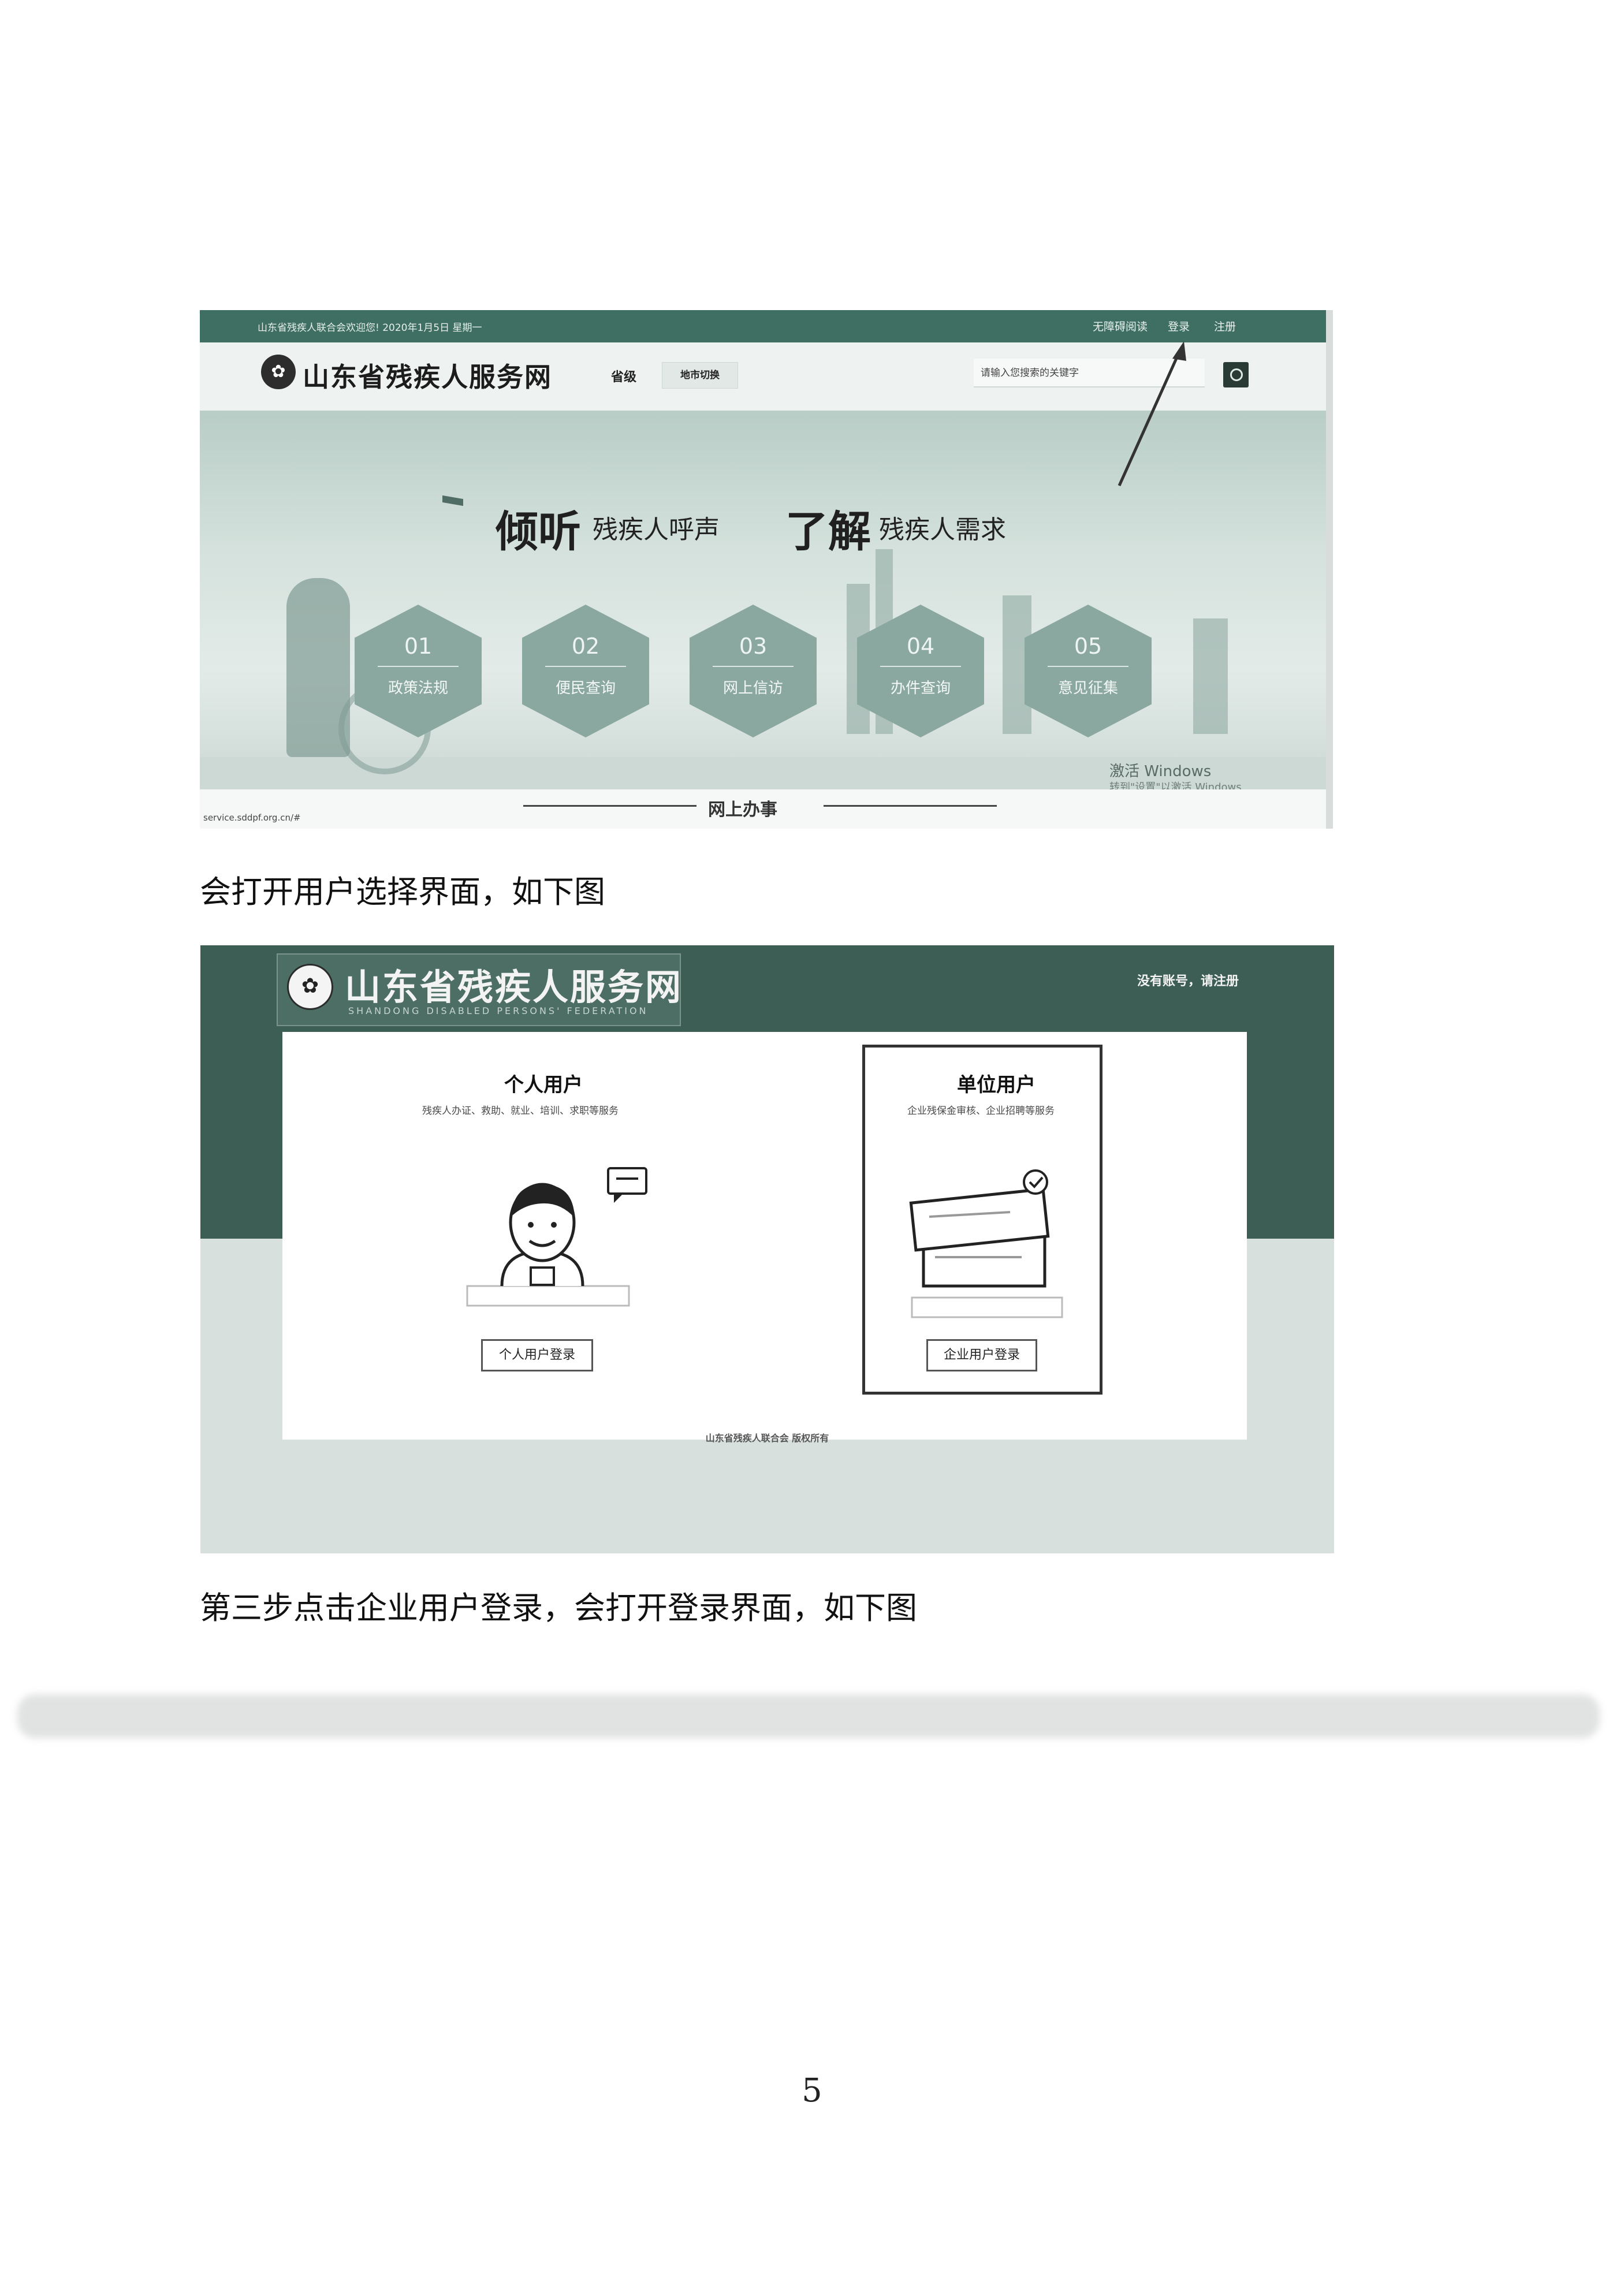 This screenshot has width=1624, height=2296. I want to click on province-level: 省级, so click(623, 376).